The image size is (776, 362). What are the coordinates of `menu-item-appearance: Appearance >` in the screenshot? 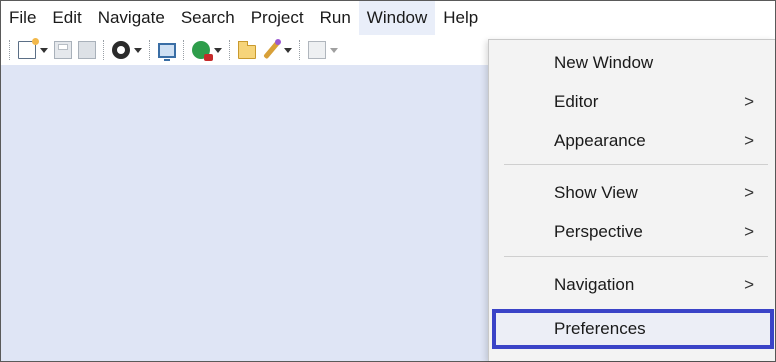 It's located at (632, 140).